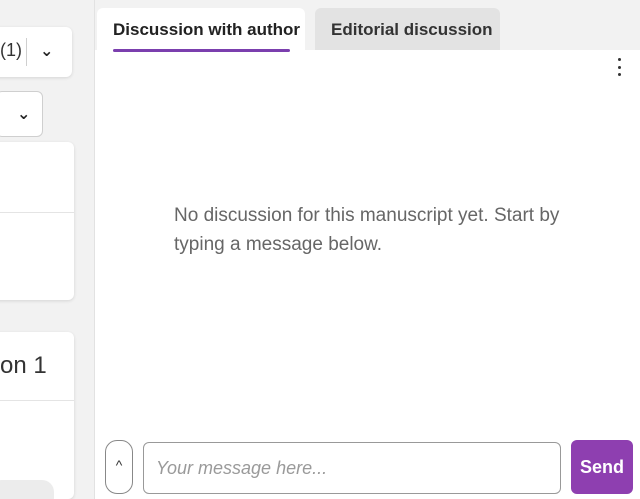 Image resolution: width=640 pixels, height=499 pixels. Describe the element at coordinates (11, 50) in the screenshot. I see `count-text: (1)` at that location.